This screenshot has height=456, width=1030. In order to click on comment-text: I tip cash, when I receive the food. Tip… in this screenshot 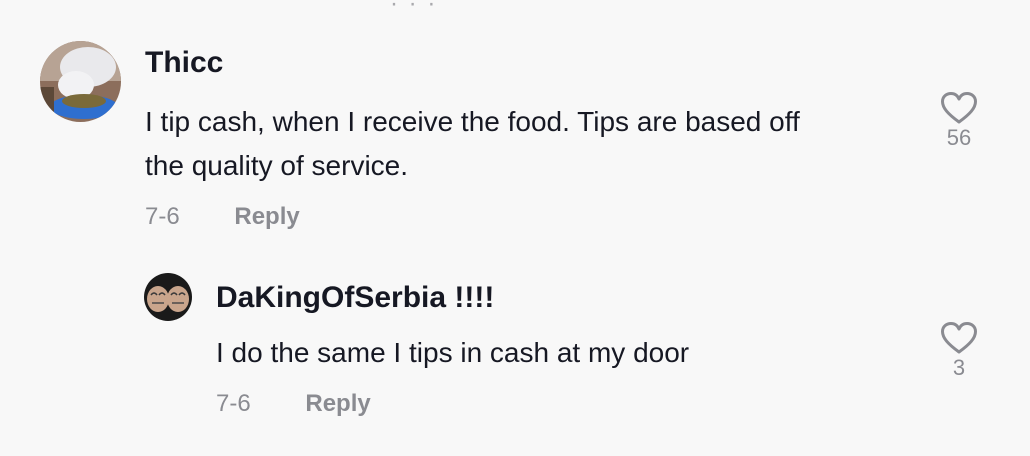, I will do `click(525, 144)`.